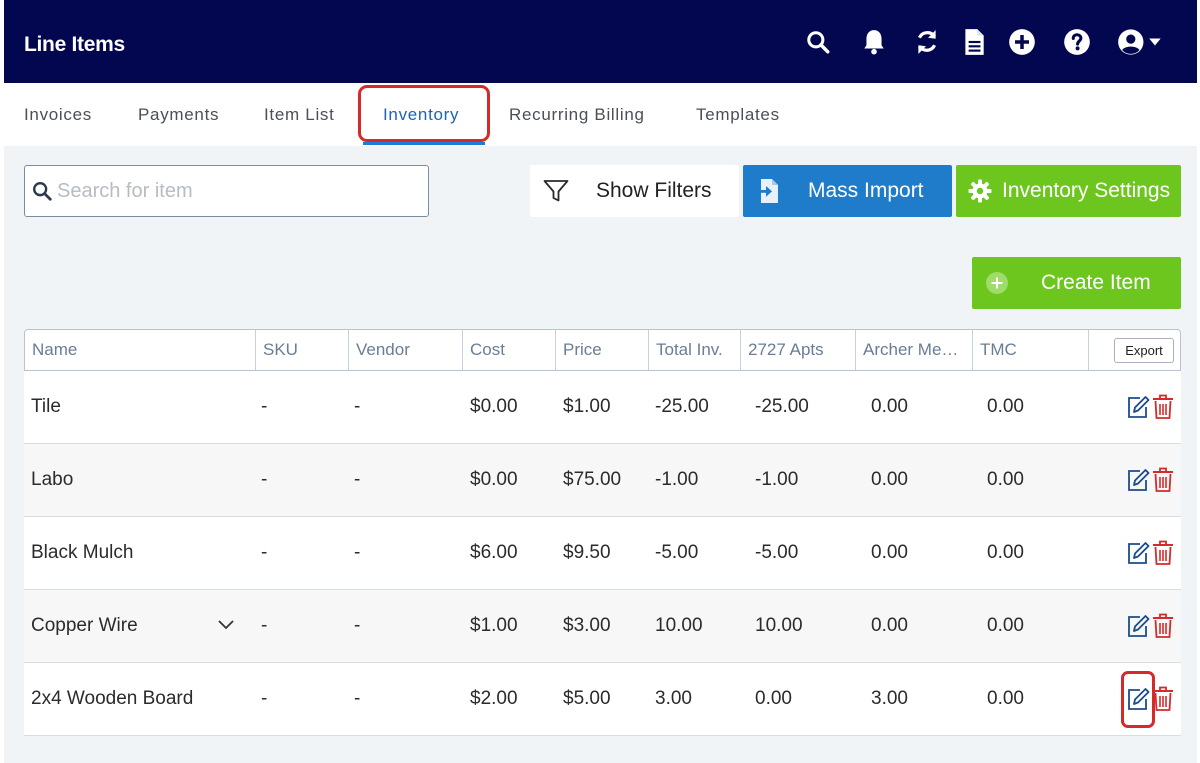  What do you see at coordinates (592, 479) in the screenshot?
I see `cell-price: $75.00` at bounding box center [592, 479].